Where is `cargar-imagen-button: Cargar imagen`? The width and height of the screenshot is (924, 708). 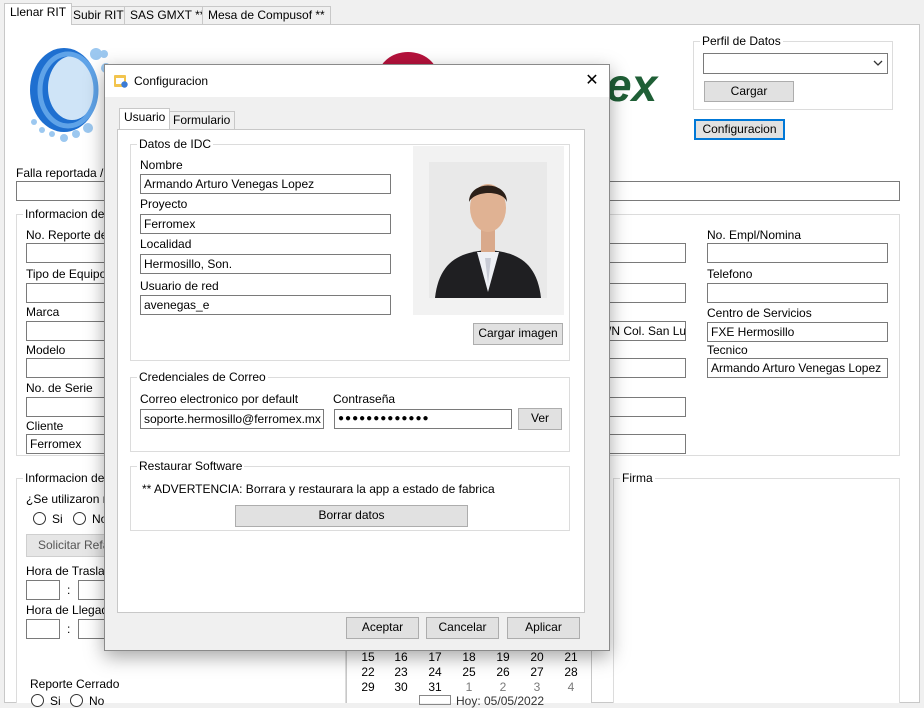 cargar-imagen-button: Cargar imagen is located at coordinates (518, 334).